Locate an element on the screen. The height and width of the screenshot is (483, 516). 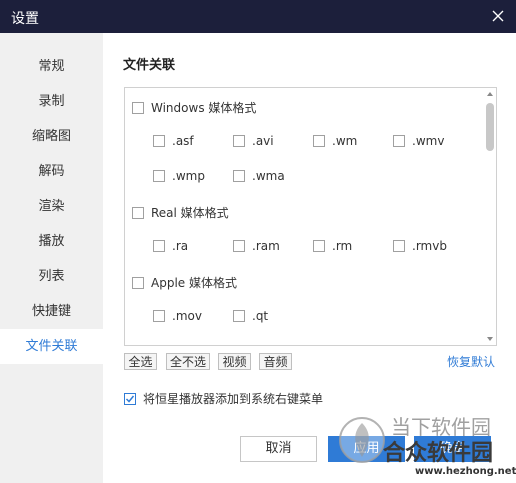
select-audio-button: 音频 is located at coordinates (275, 361).